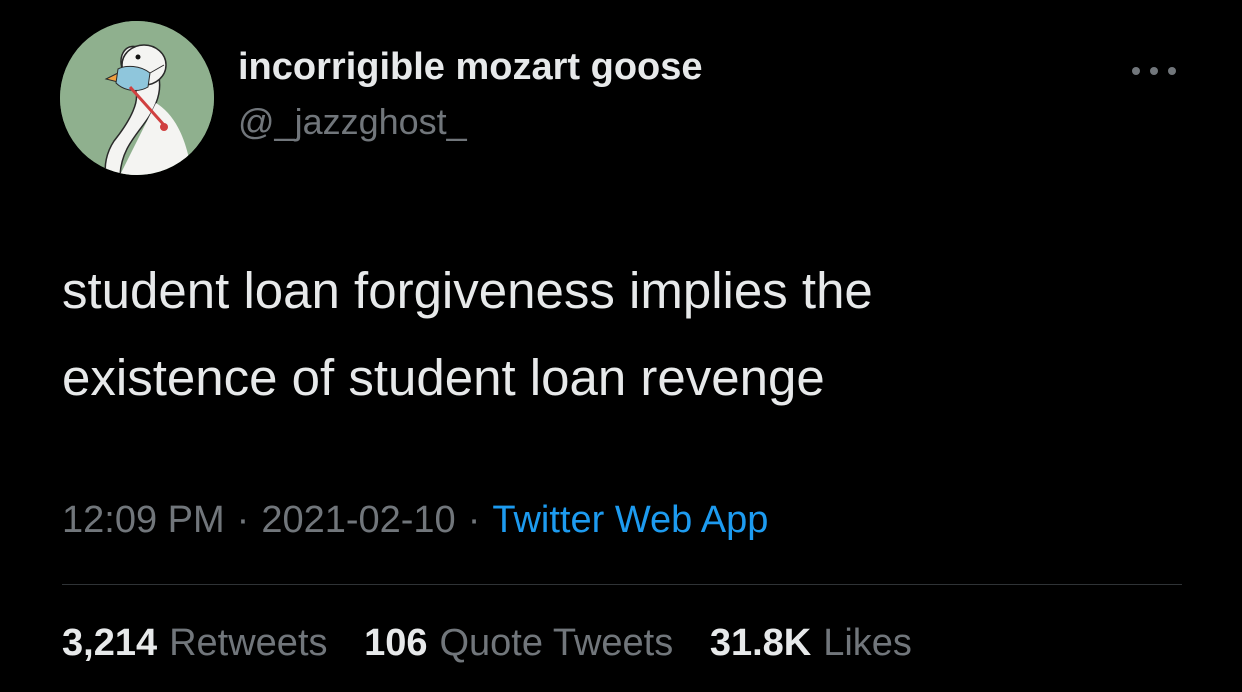  What do you see at coordinates (867, 643) in the screenshot?
I see `likes-label: Likes` at bounding box center [867, 643].